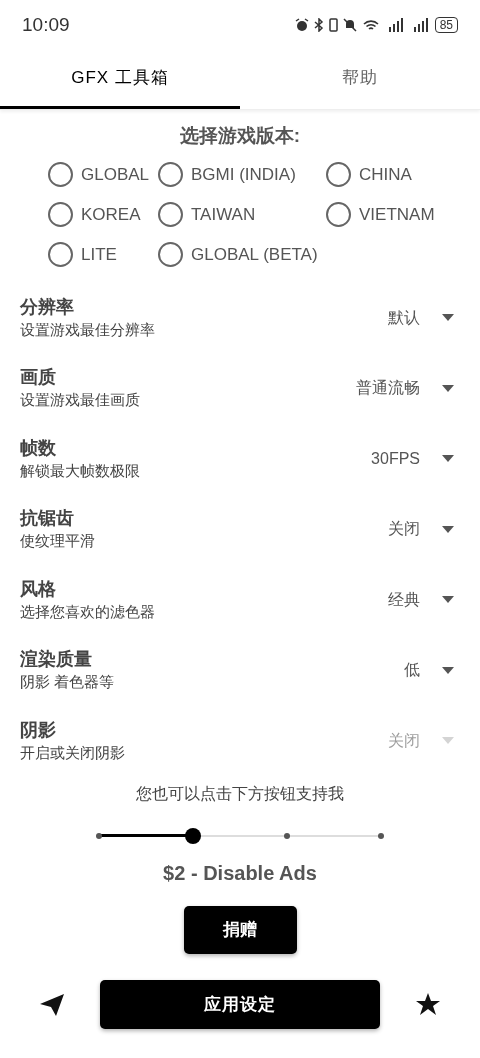  I want to click on setting-description: 选择您喜欢的滤色器, so click(88, 611).